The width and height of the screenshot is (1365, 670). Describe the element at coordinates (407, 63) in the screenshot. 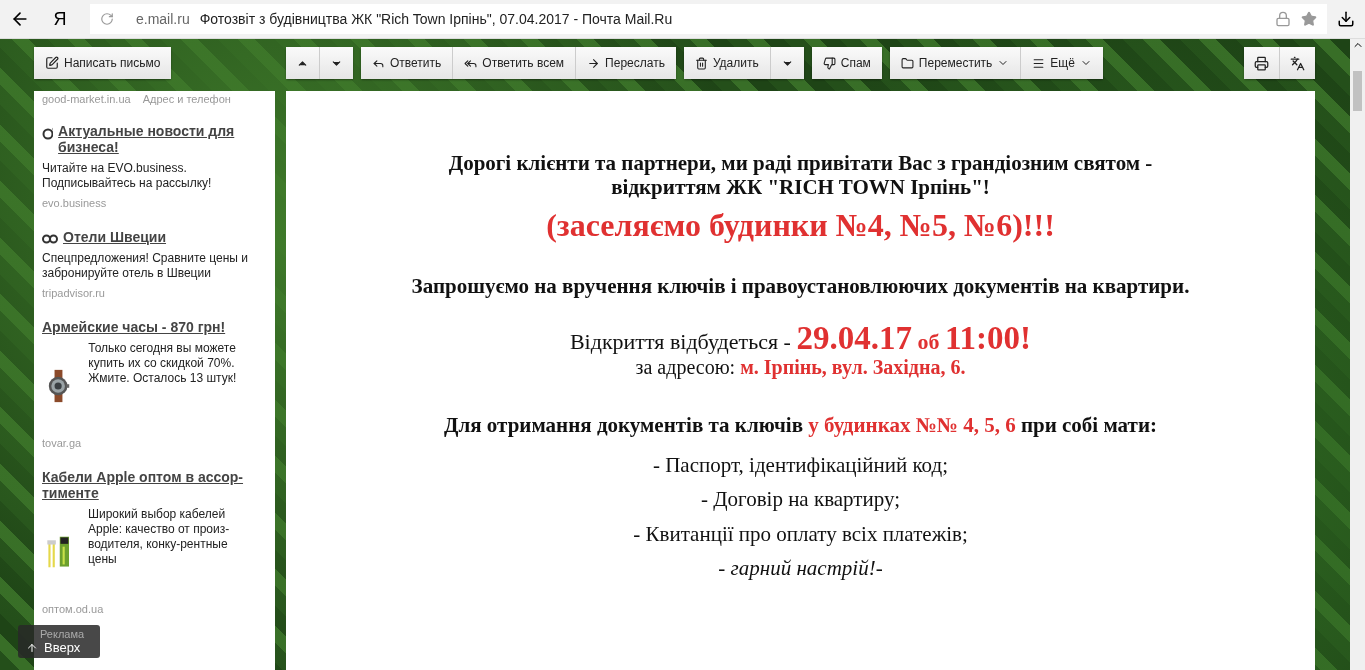

I see `reply-button: Ответить` at that location.